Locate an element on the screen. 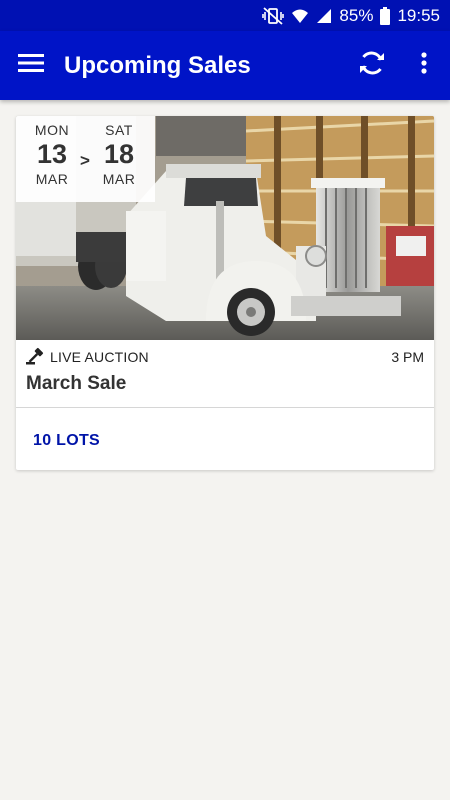  end-day-of-week: SAT is located at coordinates (119, 130).